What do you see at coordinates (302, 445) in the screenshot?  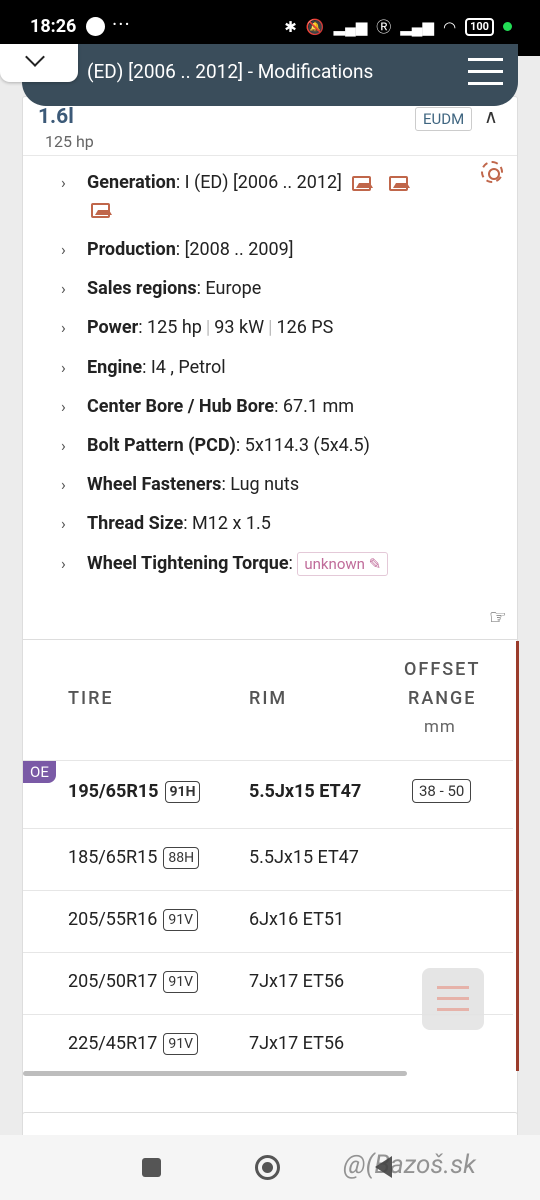 I see `spec-value: : 5x114.3 (5x4.5)` at bounding box center [302, 445].